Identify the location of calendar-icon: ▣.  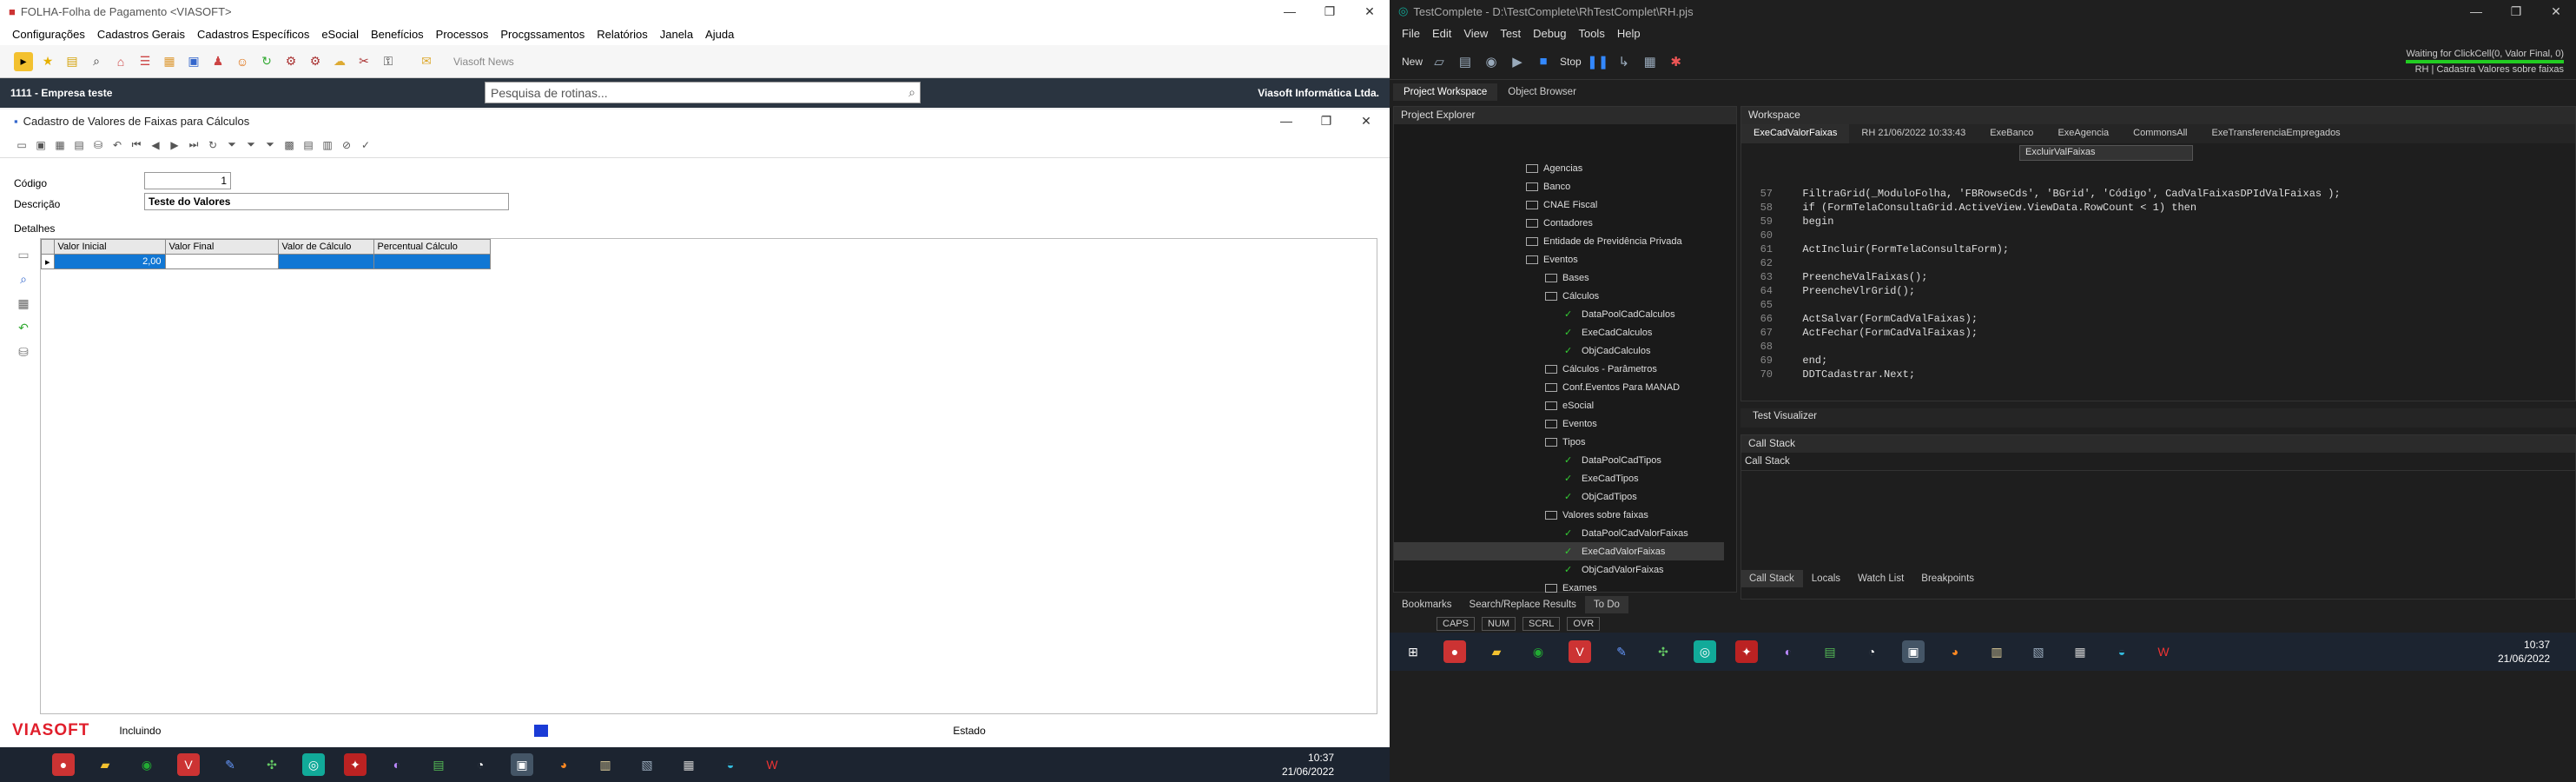
(193, 62).